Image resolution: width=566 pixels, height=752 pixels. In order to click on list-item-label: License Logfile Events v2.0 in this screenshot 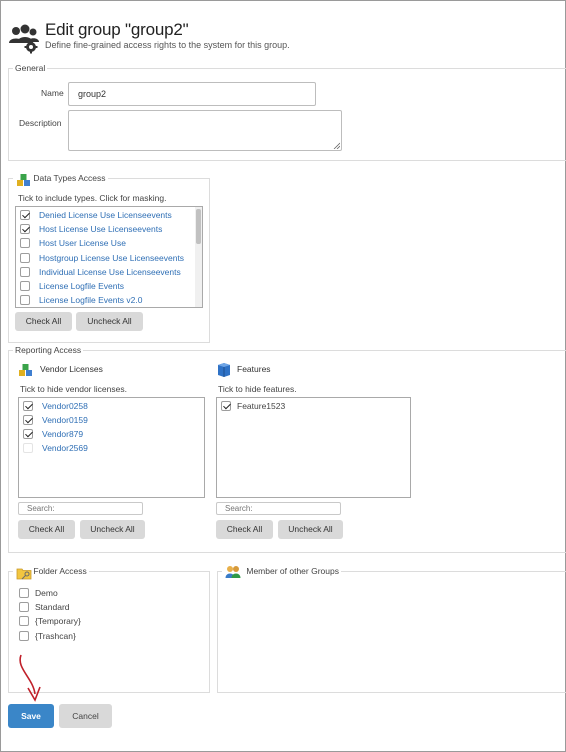, I will do `click(90, 300)`.